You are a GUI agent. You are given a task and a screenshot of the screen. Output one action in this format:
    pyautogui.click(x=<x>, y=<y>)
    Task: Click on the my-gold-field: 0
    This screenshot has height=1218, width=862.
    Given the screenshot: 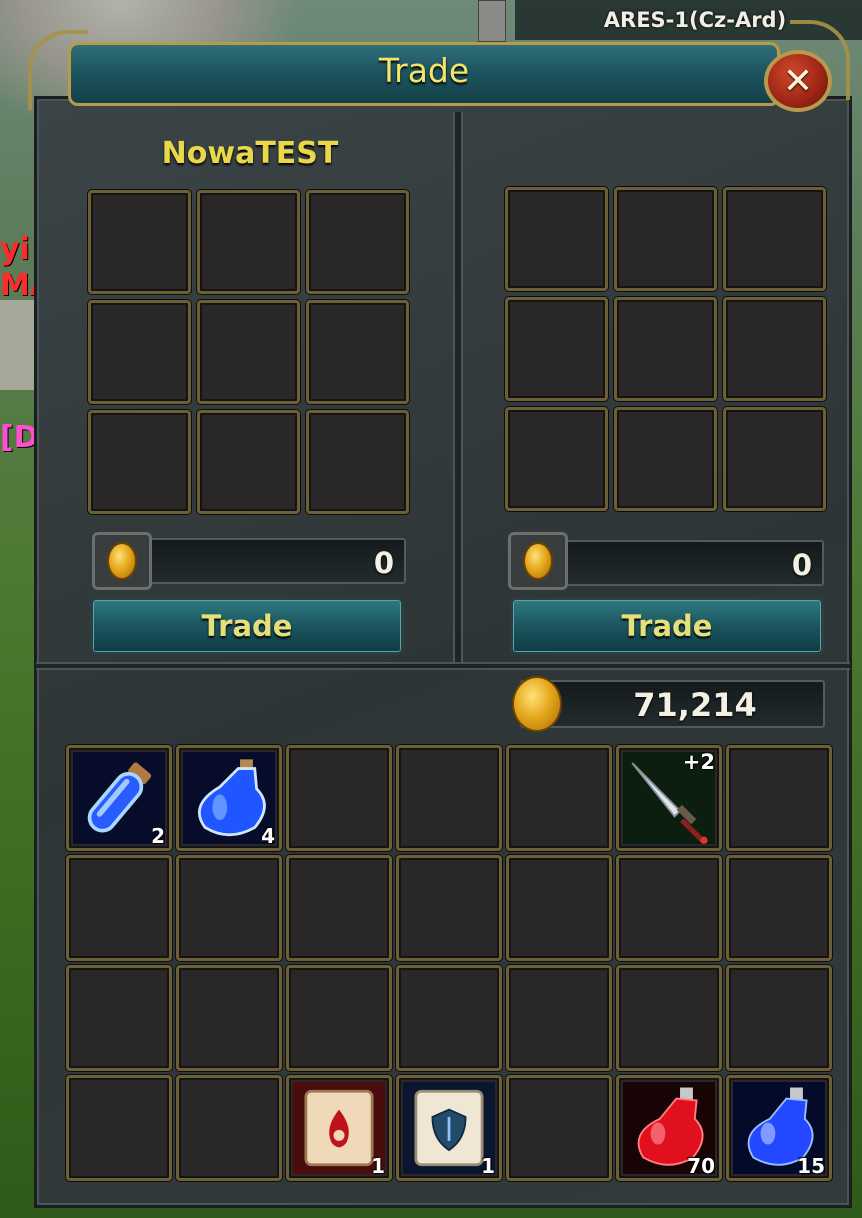 What is the action you would take?
    pyautogui.click(x=277, y=561)
    